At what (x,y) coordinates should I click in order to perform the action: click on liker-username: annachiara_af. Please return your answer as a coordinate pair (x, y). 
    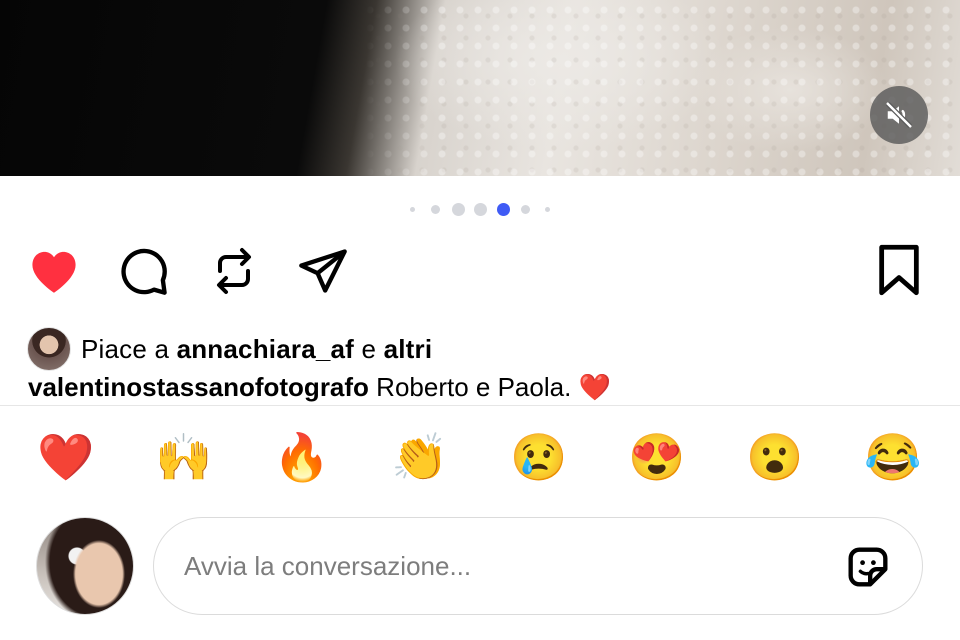
    Looking at the image, I should click on (265, 349).